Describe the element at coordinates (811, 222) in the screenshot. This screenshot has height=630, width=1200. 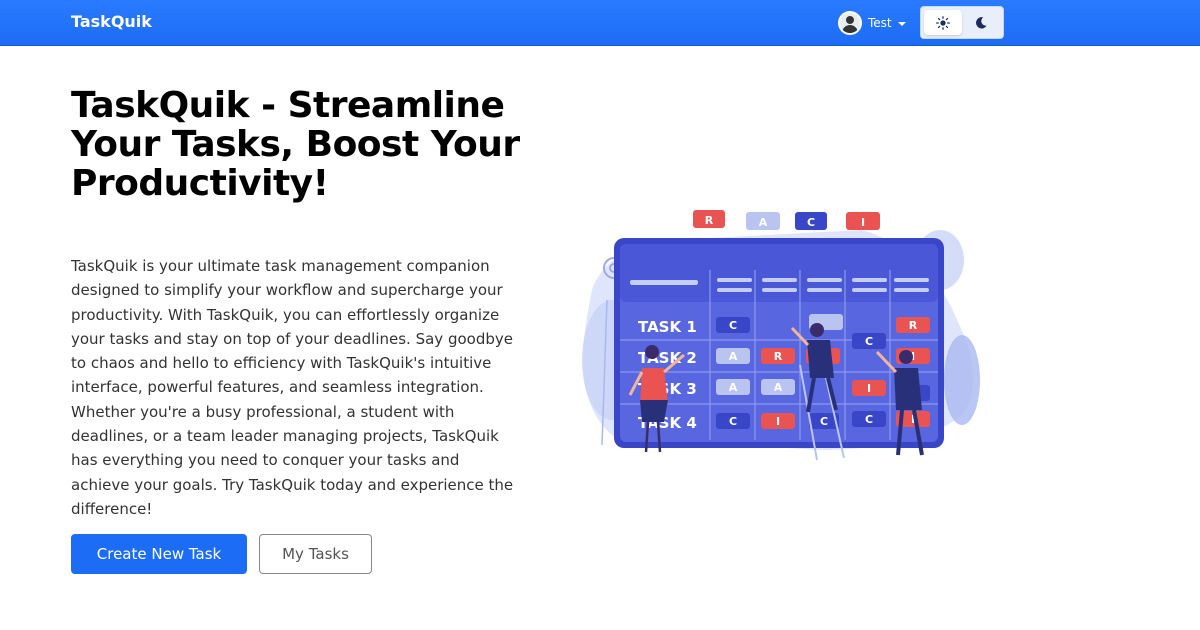
I see `header-tag: C` at that location.